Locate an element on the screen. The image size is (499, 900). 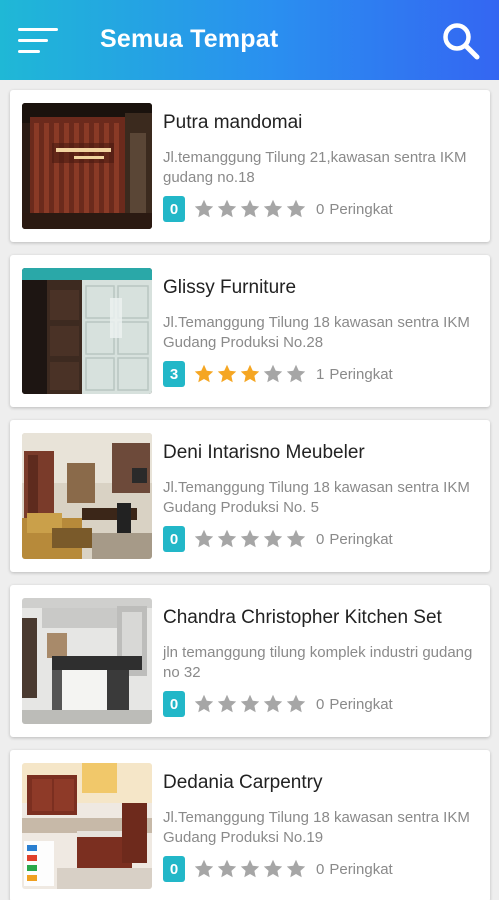
storefront-photo is located at coordinates (87, 166).